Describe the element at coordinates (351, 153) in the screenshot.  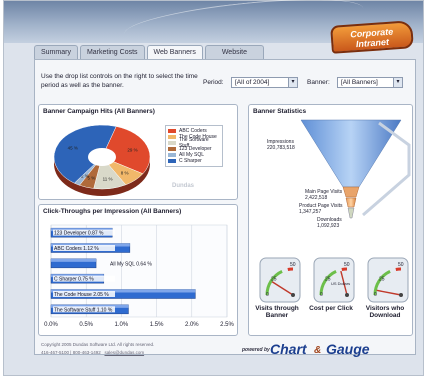
I see `funnel-impressions` at that location.